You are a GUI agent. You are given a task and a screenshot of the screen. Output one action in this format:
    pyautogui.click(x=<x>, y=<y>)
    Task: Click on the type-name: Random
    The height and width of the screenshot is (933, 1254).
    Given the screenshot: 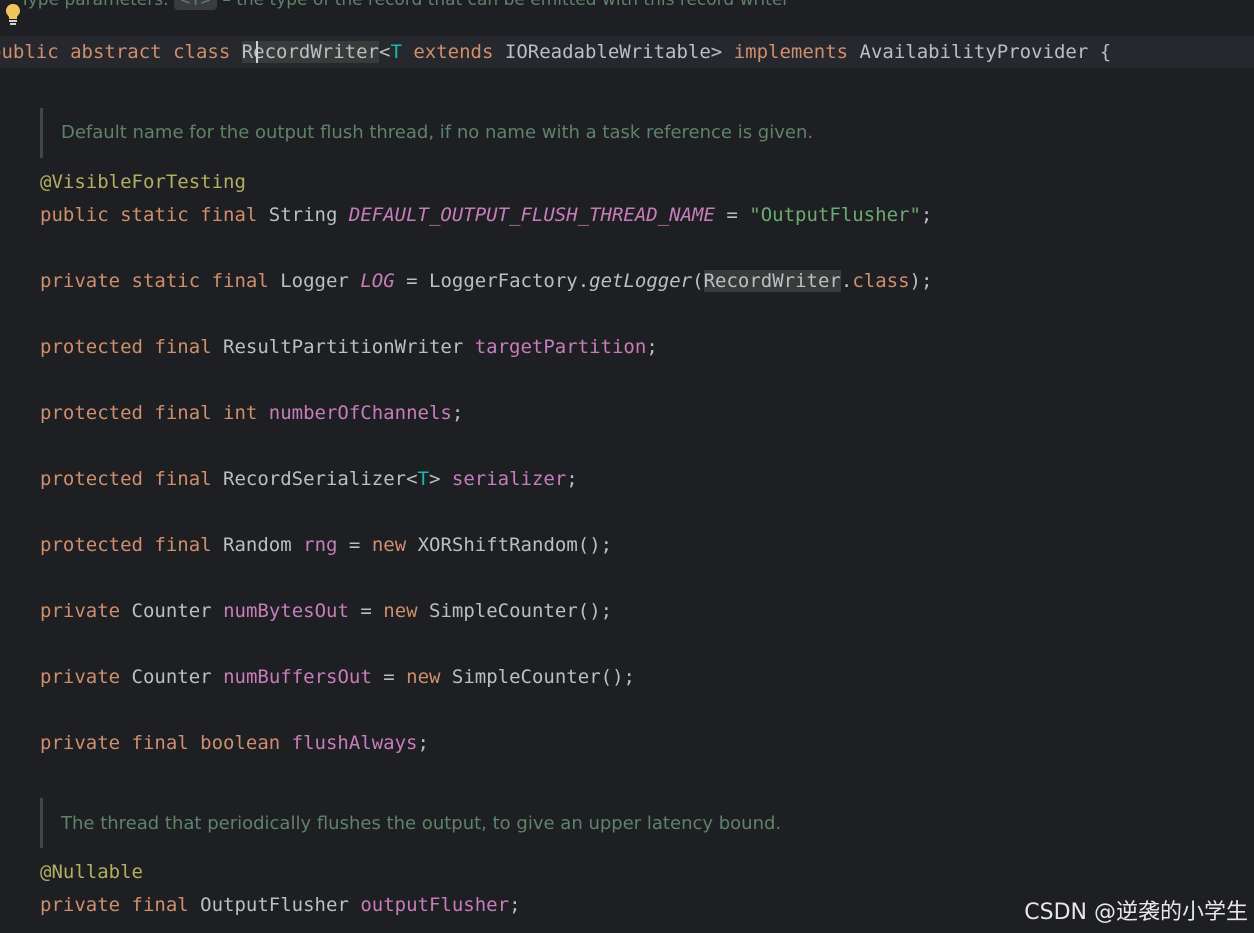 What is the action you would take?
    pyautogui.click(x=257, y=545)
    